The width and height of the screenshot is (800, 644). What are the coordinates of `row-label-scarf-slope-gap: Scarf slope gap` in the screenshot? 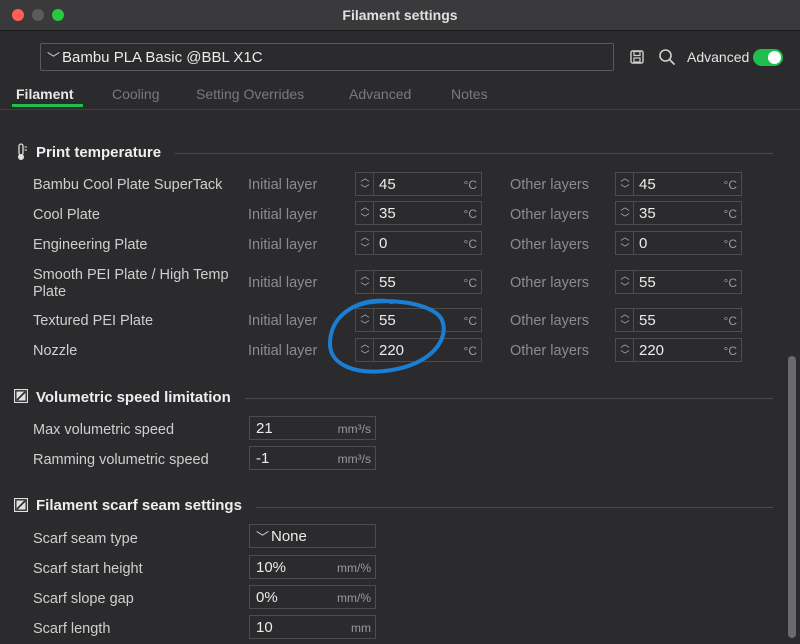 It's located at (83, 599).